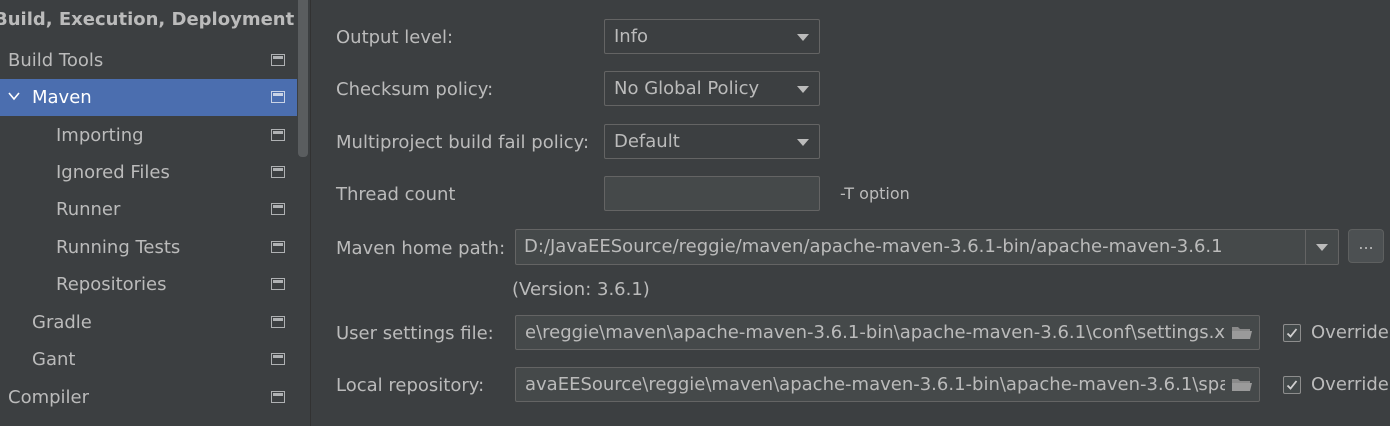 Image resolution: width=1390 pixels, height=426 pixels. What do you see at coordinates (62, 322) in the screenshot?
I see `tree-item-label: Gradle` at bounding box center [62, 322].